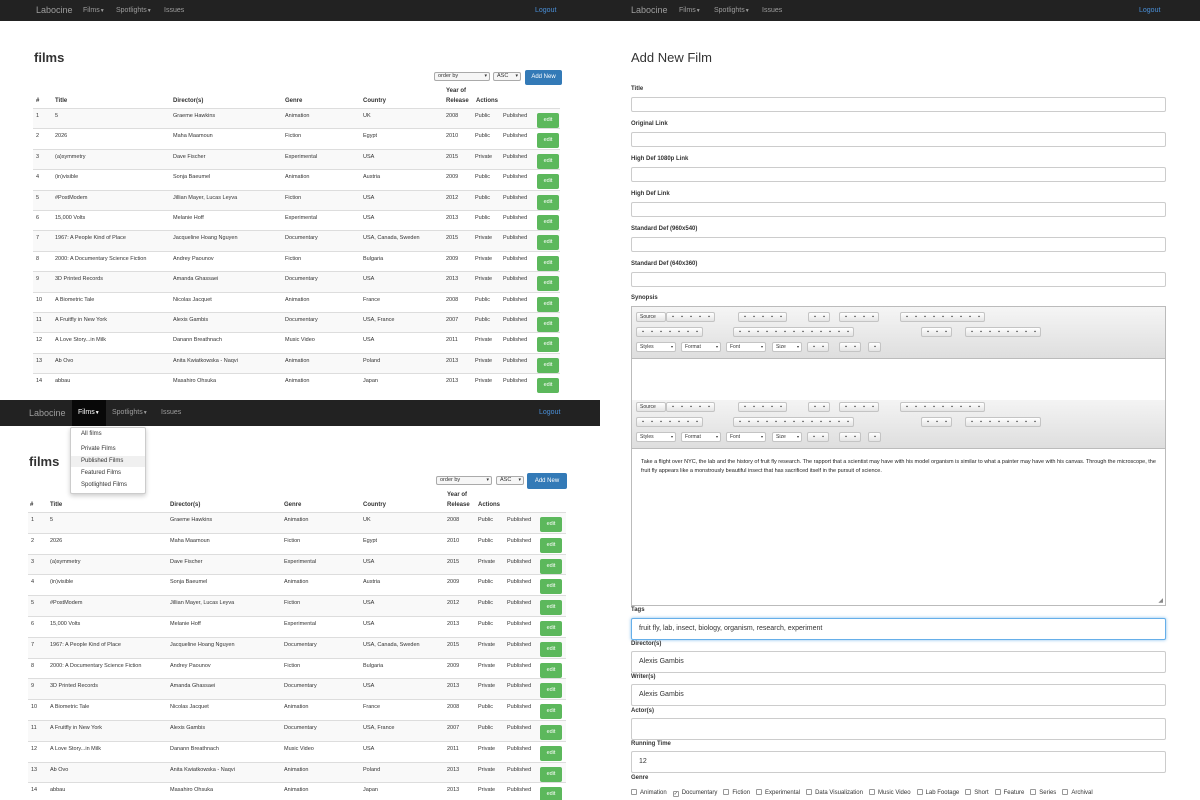 This screenshot has height=800, width=1200. I want to click on spellcheck-icon: ▪, so click(873, 407).